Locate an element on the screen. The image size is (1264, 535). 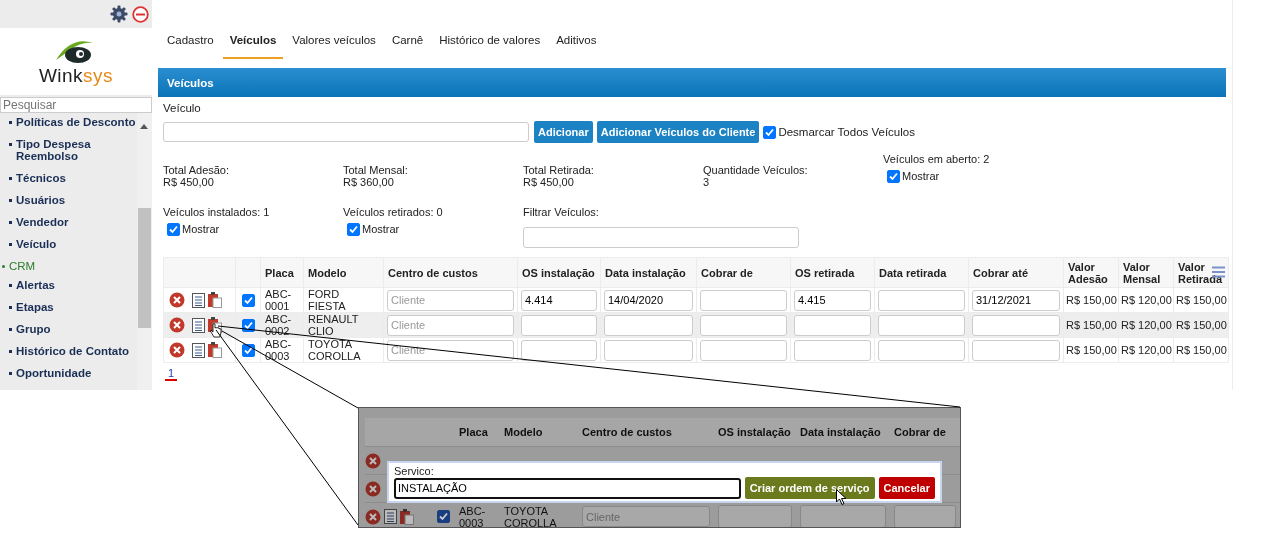
column-header: Cobrar até is located at coordinates (1016, 272).